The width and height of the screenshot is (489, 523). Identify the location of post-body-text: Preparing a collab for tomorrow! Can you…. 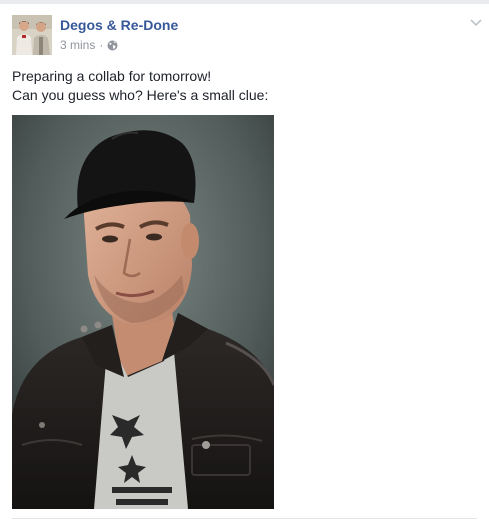
(140, 86).